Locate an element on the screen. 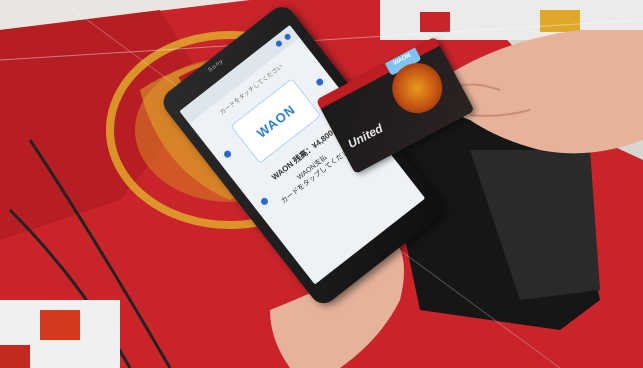 This screenshot has height=368, width=643. card-team-name: United is located at coordinates (365, 136).